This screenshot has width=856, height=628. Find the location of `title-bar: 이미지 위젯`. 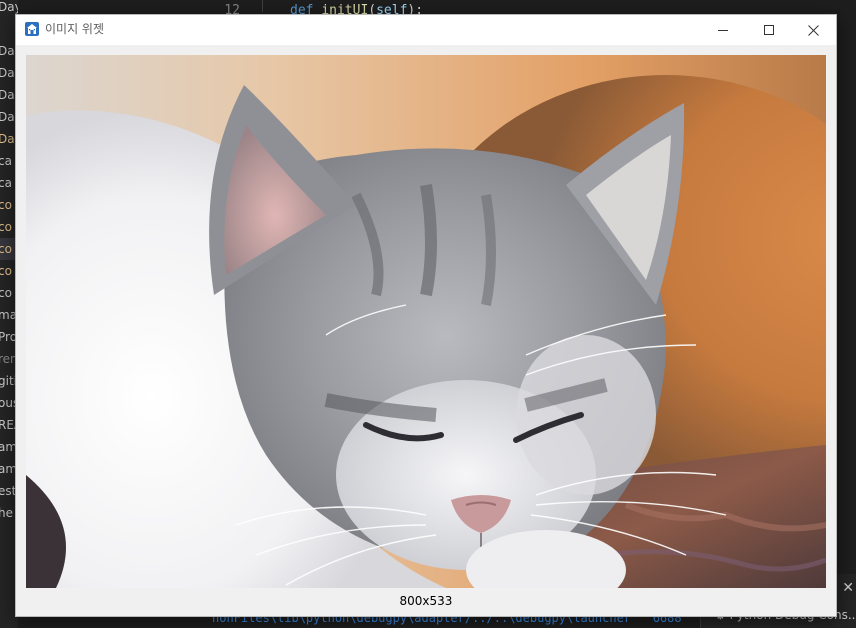

title-bar: 이미지 위젯 is located at coordinates (426, 30).